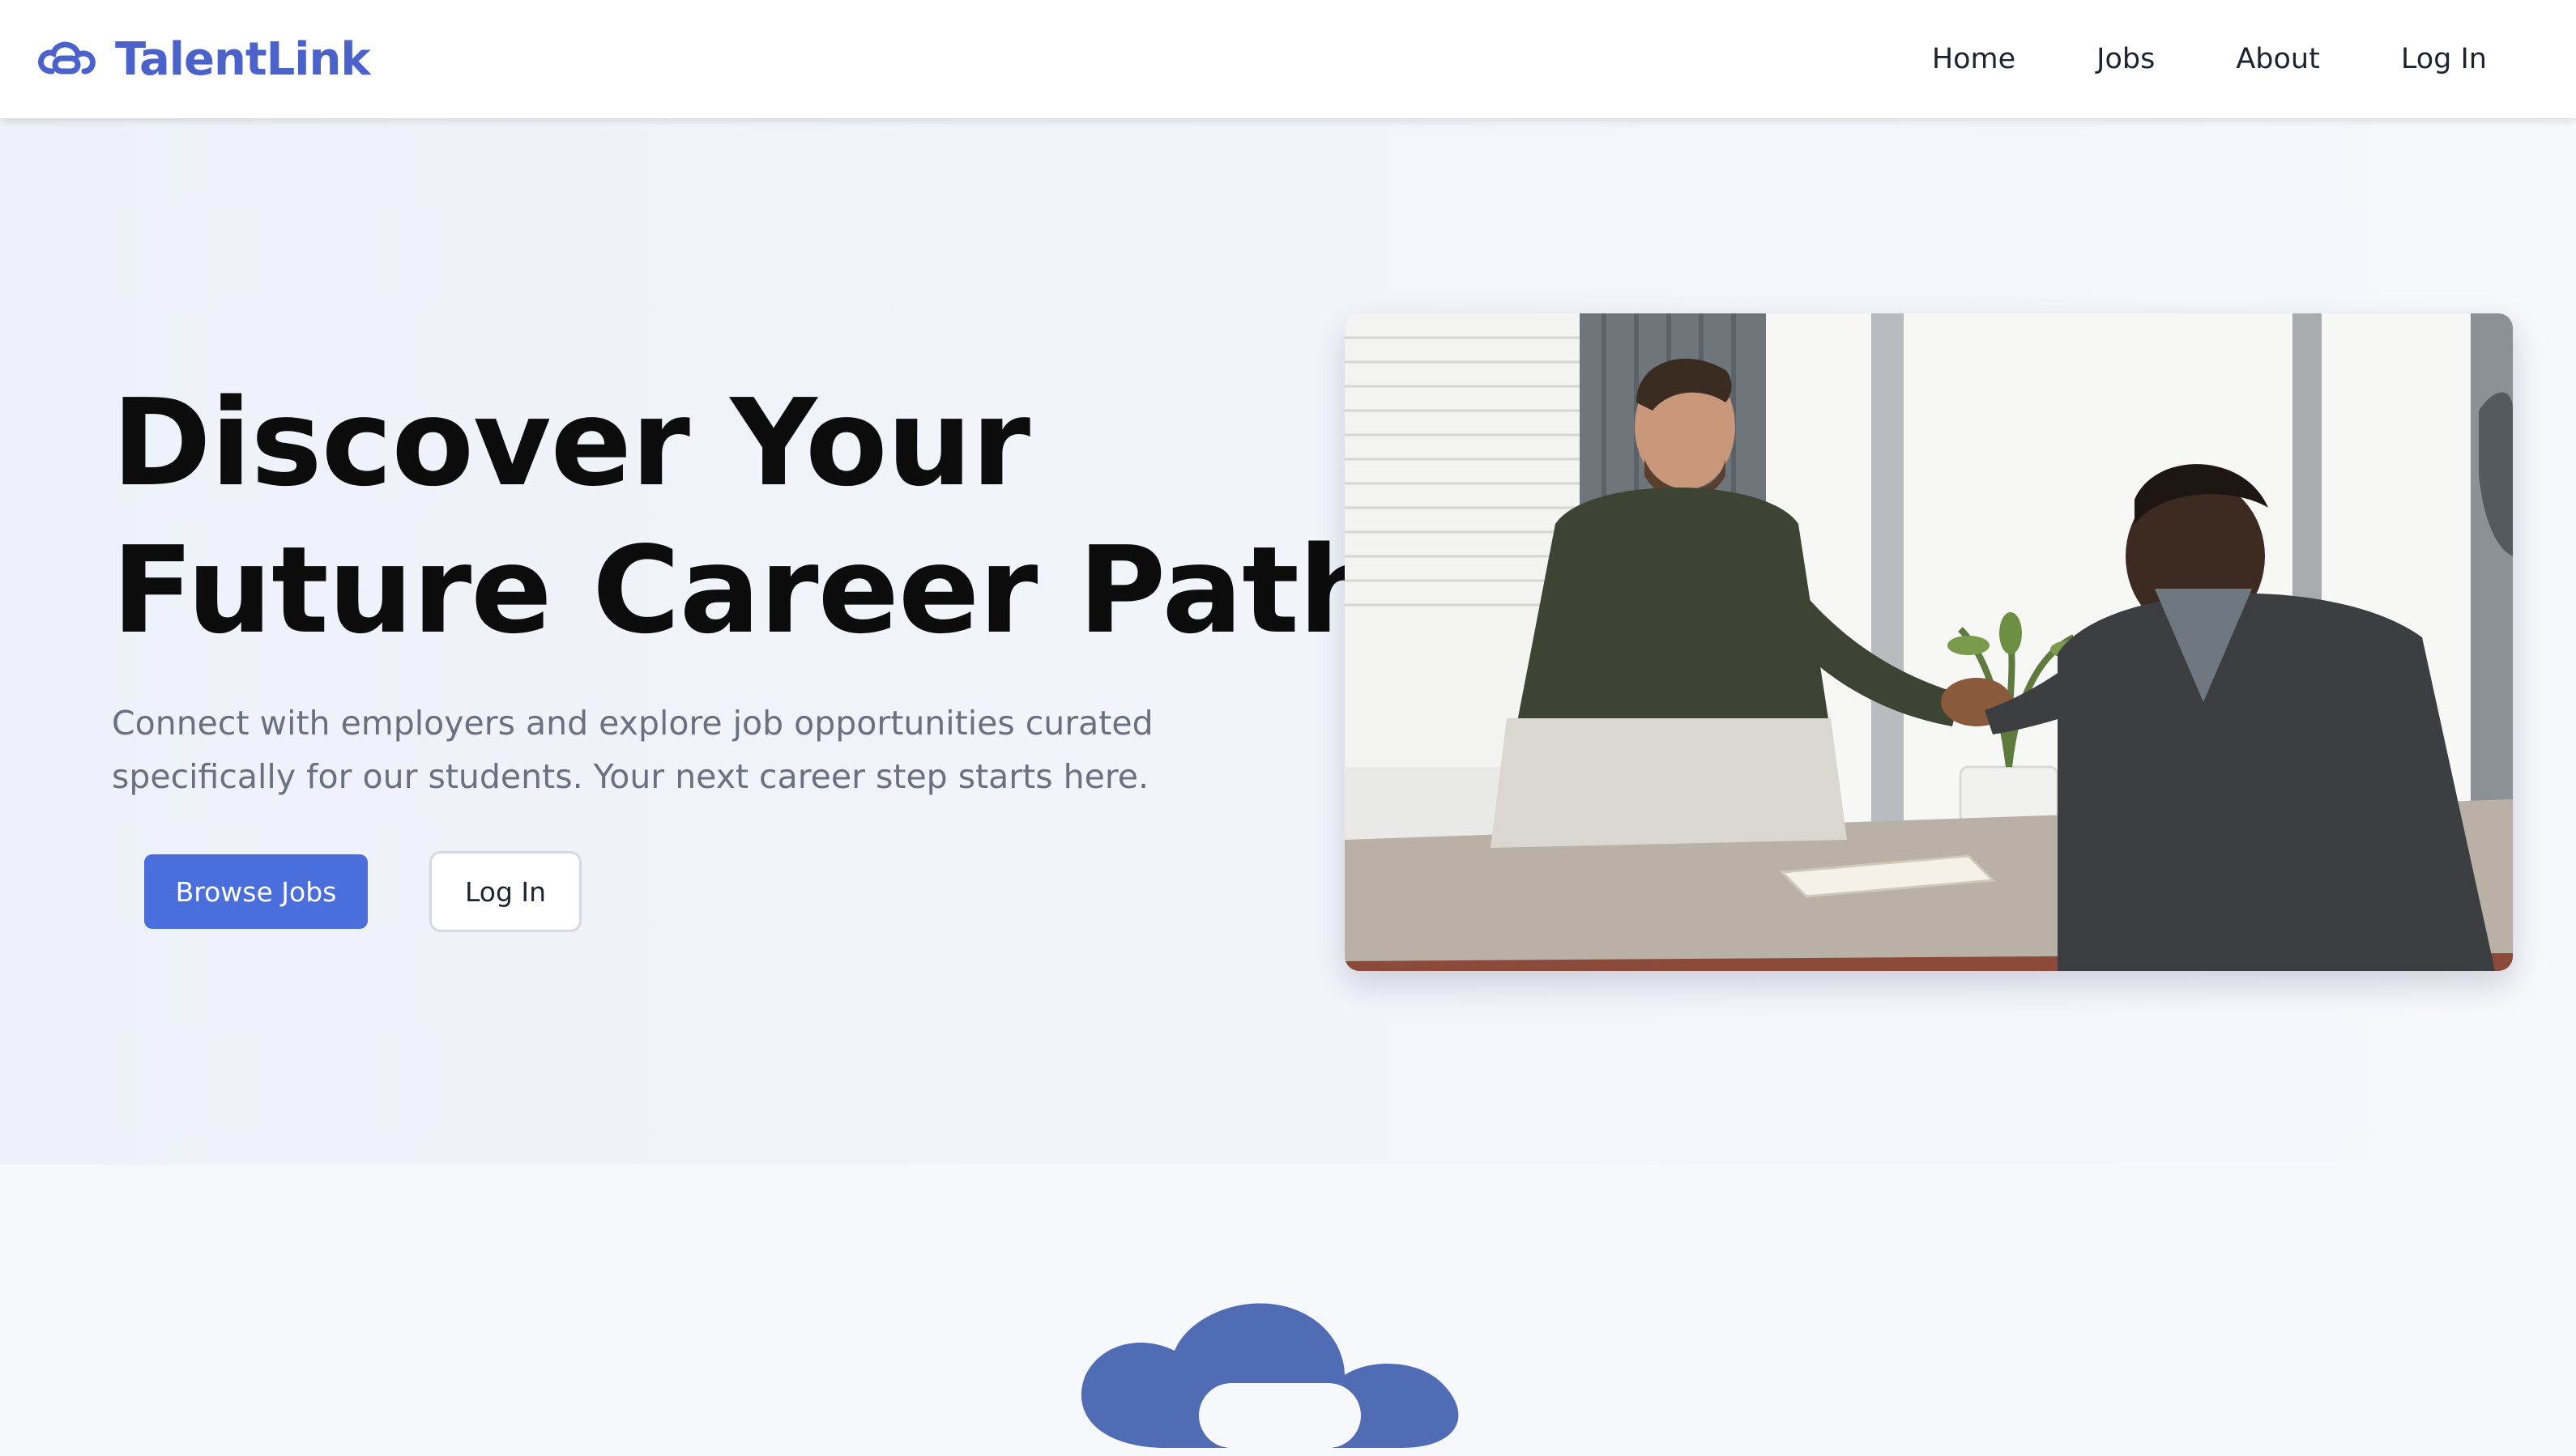  I want to click on nav-jobs-link: Jobs, so click(2125, 59).